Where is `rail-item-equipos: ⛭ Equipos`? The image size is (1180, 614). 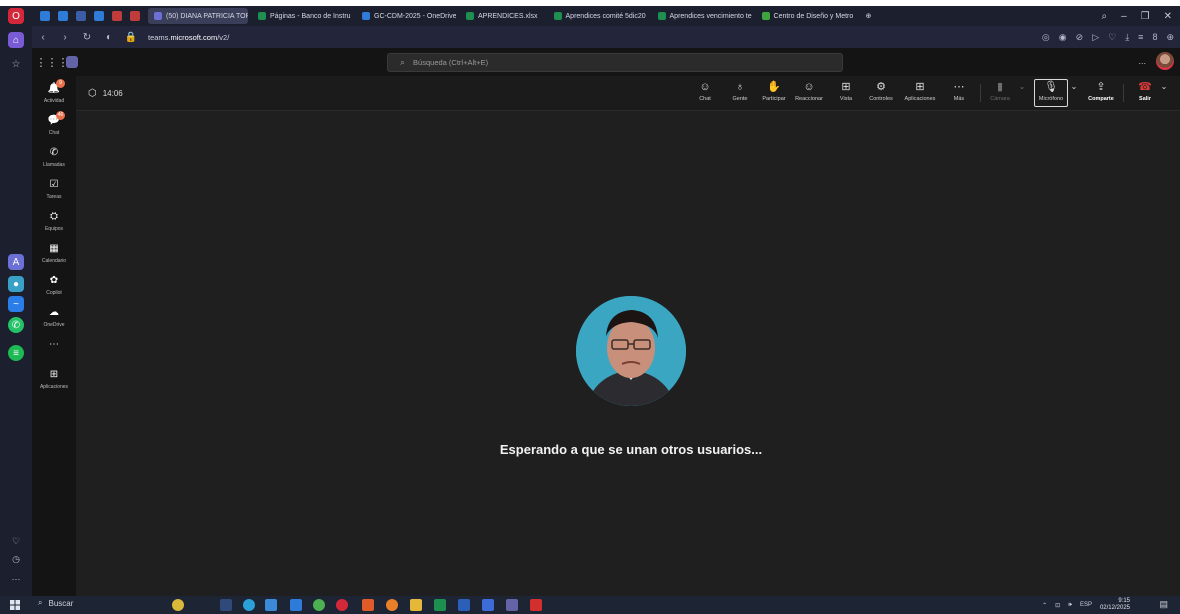 rail-item-equipos: ⛭ Equipos is located at coordinates (54, 221).